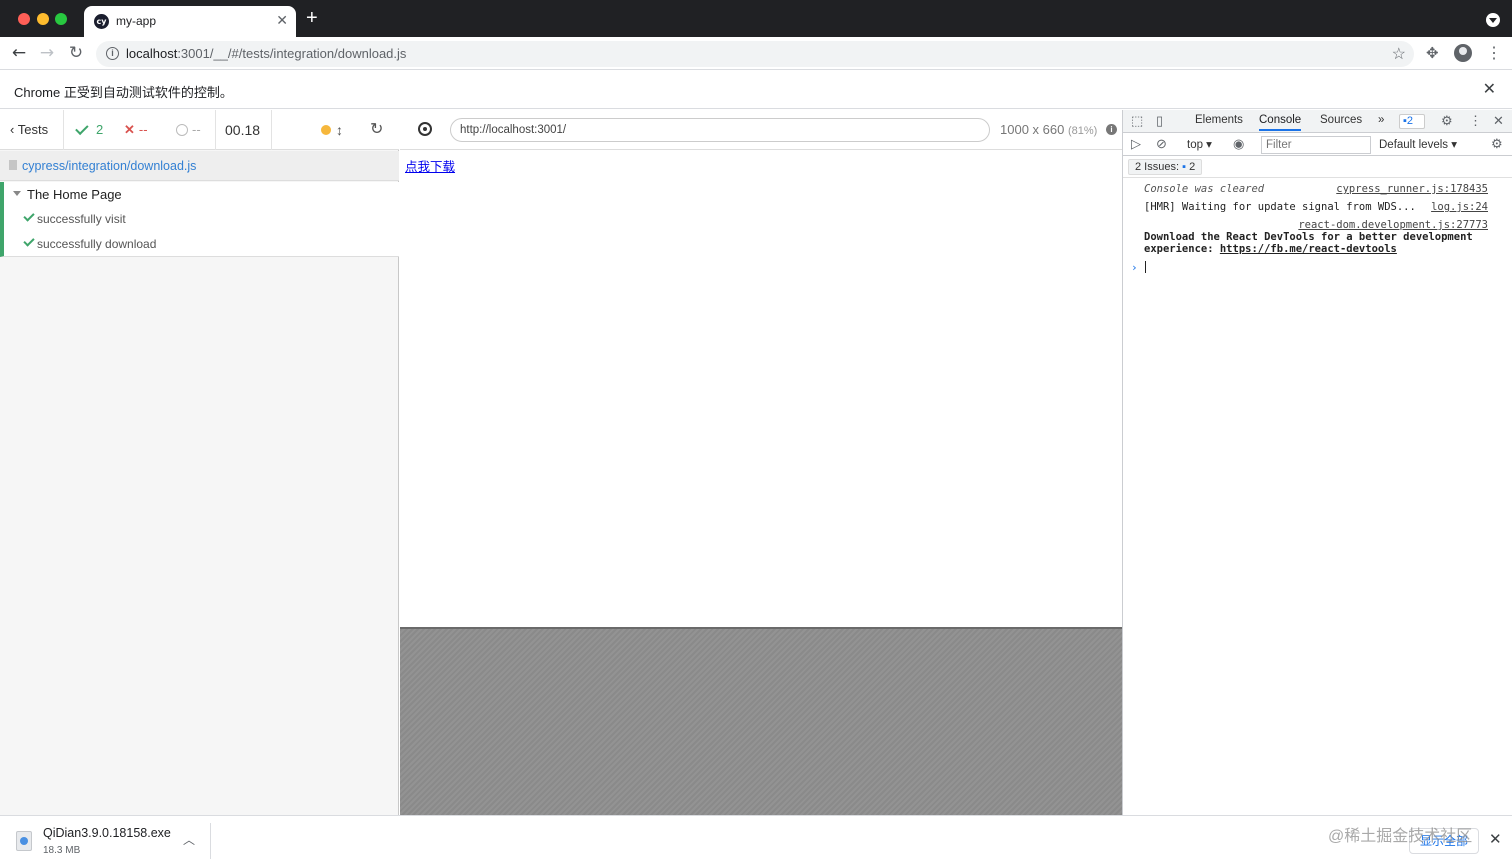  I want to click on pending-value: --, so click(196, 129).